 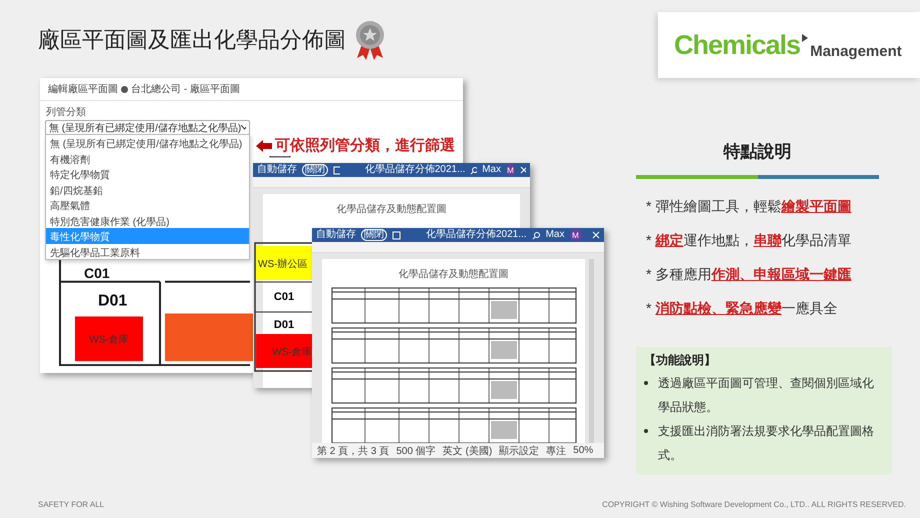 What do you see at coordinates (147, 189) in the screenshot?
I see `dropdown-option: 鉛/四烷基鉛` at bounding box center [147, 189].